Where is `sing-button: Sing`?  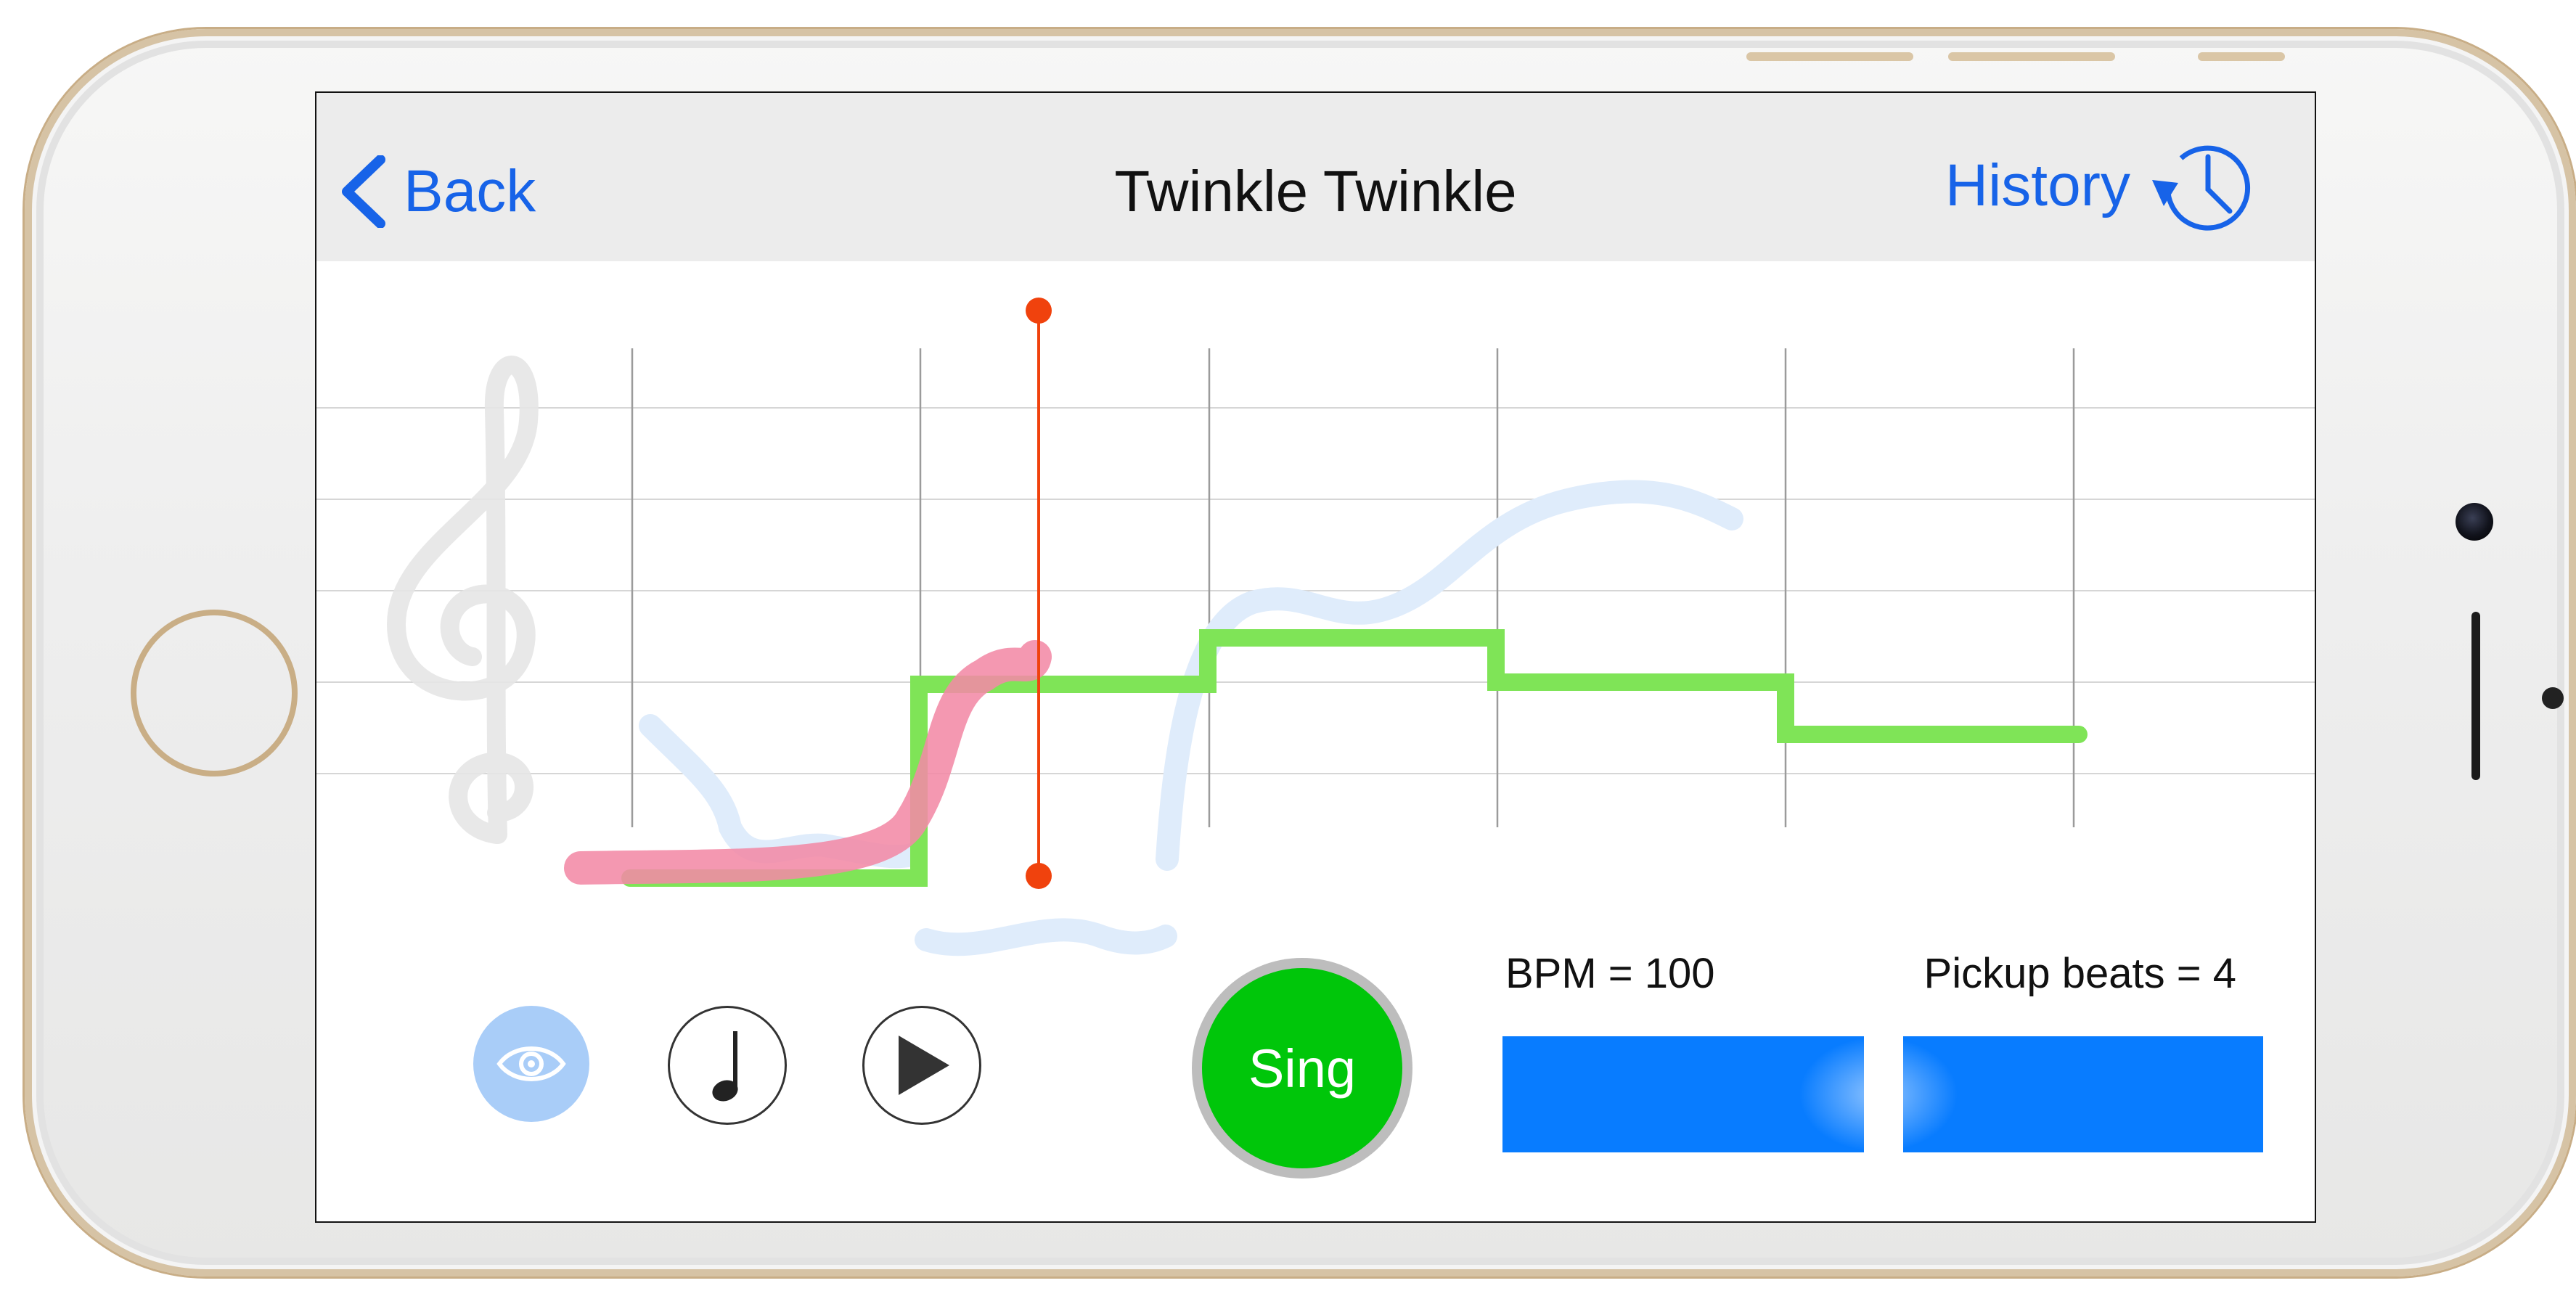 sing-button: Sing is located at coordinates (1302, 1069).